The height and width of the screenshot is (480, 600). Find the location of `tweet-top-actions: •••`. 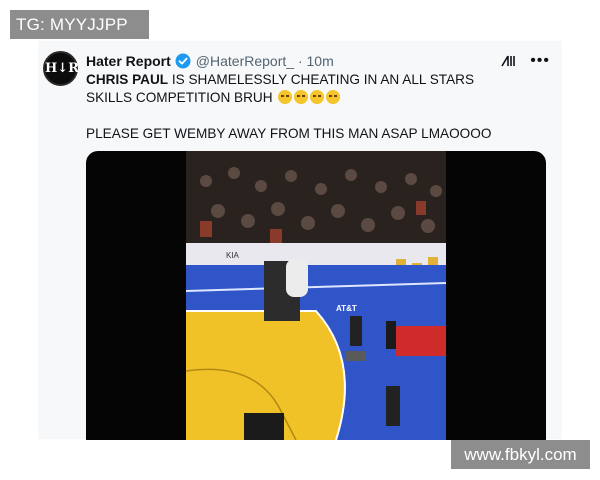

tweet-top-actions: ••• is located at coordinates (525, 61).